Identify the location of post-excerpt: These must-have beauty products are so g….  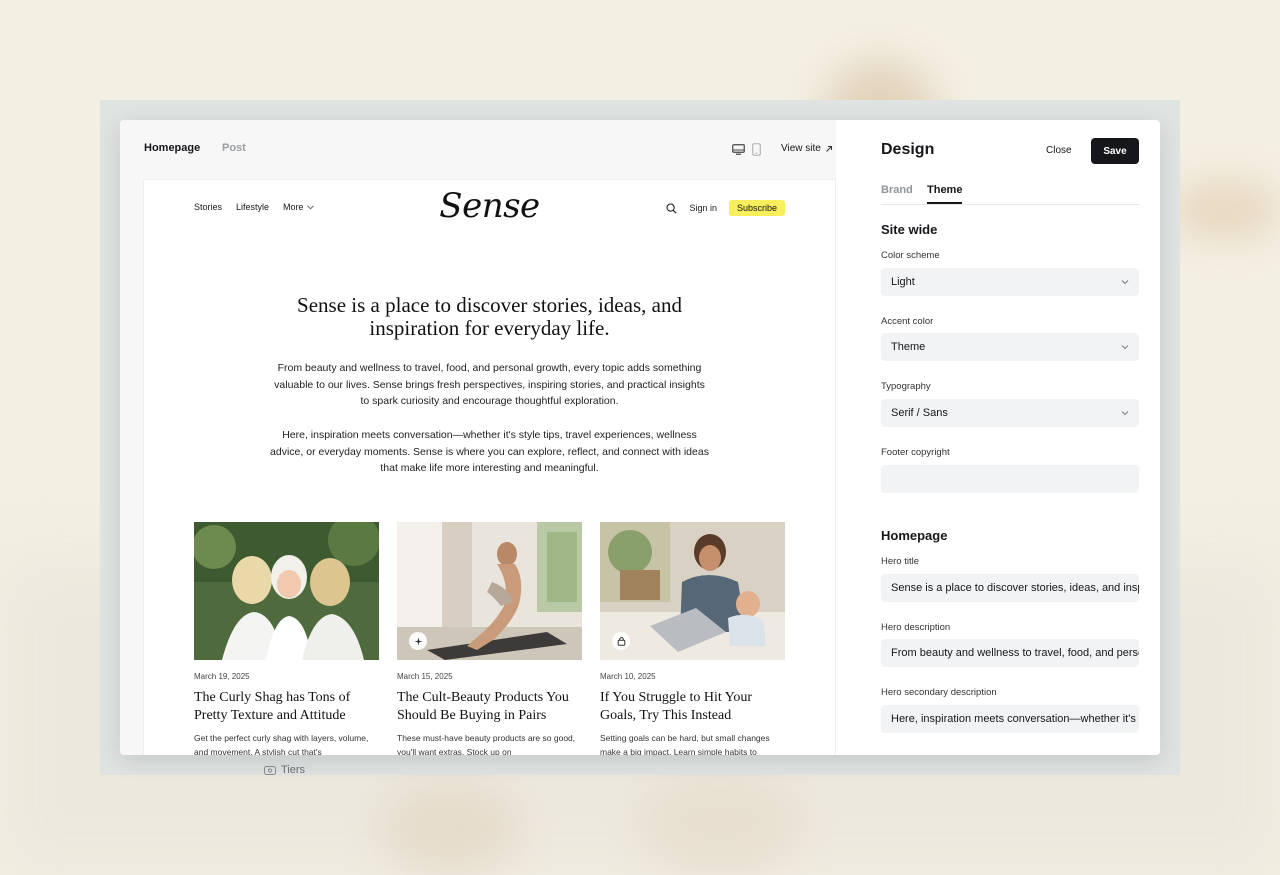
(486, 744).